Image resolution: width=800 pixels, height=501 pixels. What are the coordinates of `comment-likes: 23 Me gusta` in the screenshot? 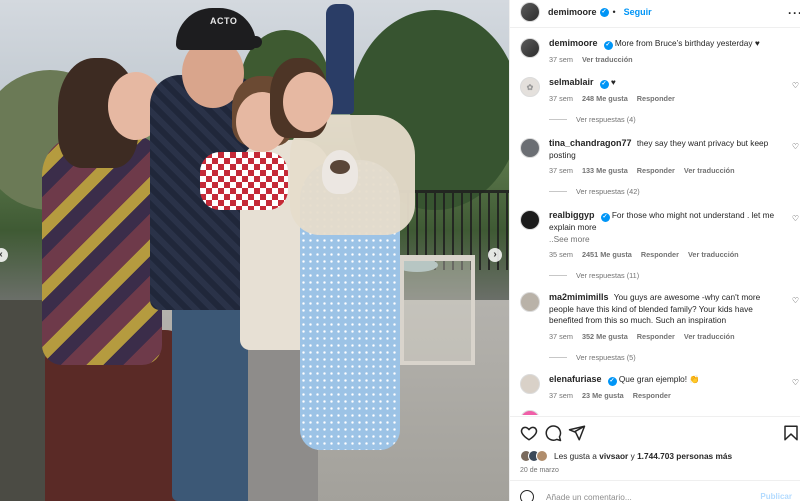 It's located at (603, 395).